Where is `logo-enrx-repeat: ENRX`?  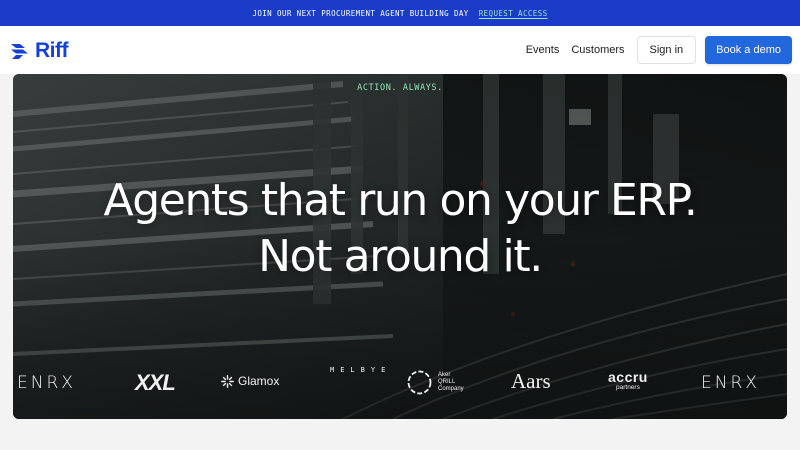
logo-enrx-repeat: ENRX is located at coordinates (730, 383).